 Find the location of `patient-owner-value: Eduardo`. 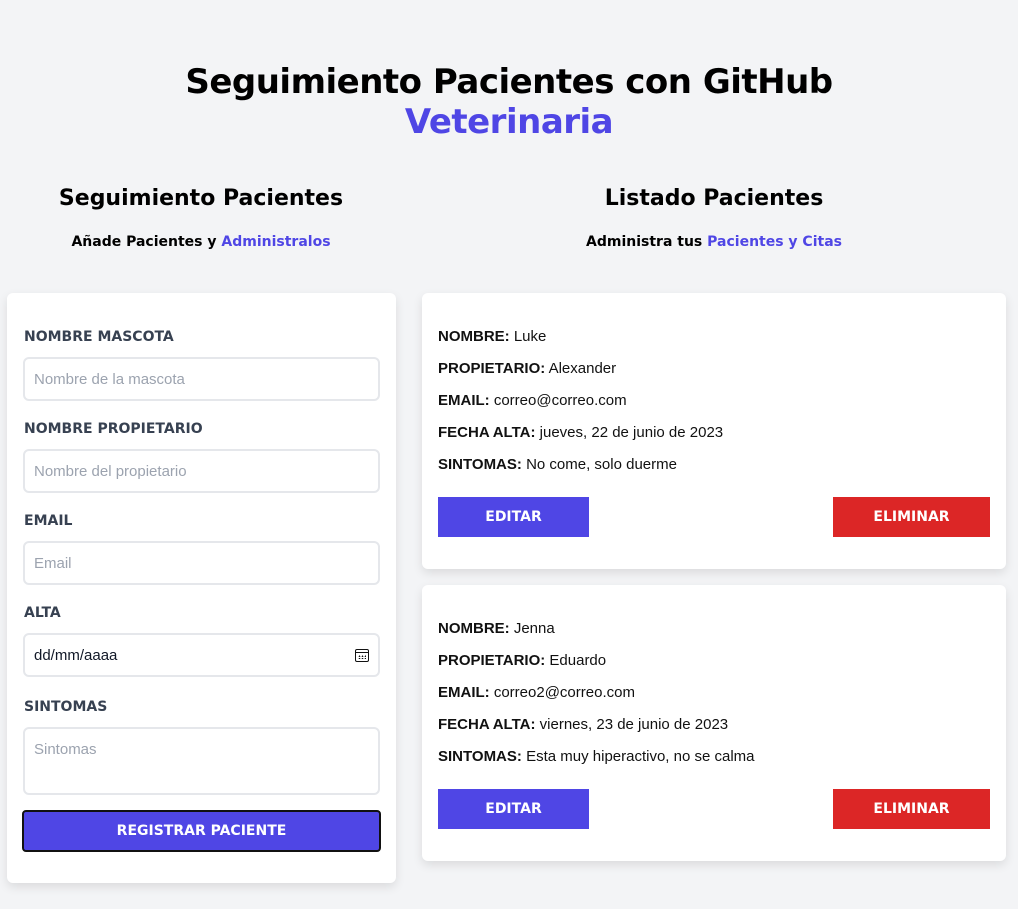

patient-owner-value: Eduardo is located at coordinates (578, 660).